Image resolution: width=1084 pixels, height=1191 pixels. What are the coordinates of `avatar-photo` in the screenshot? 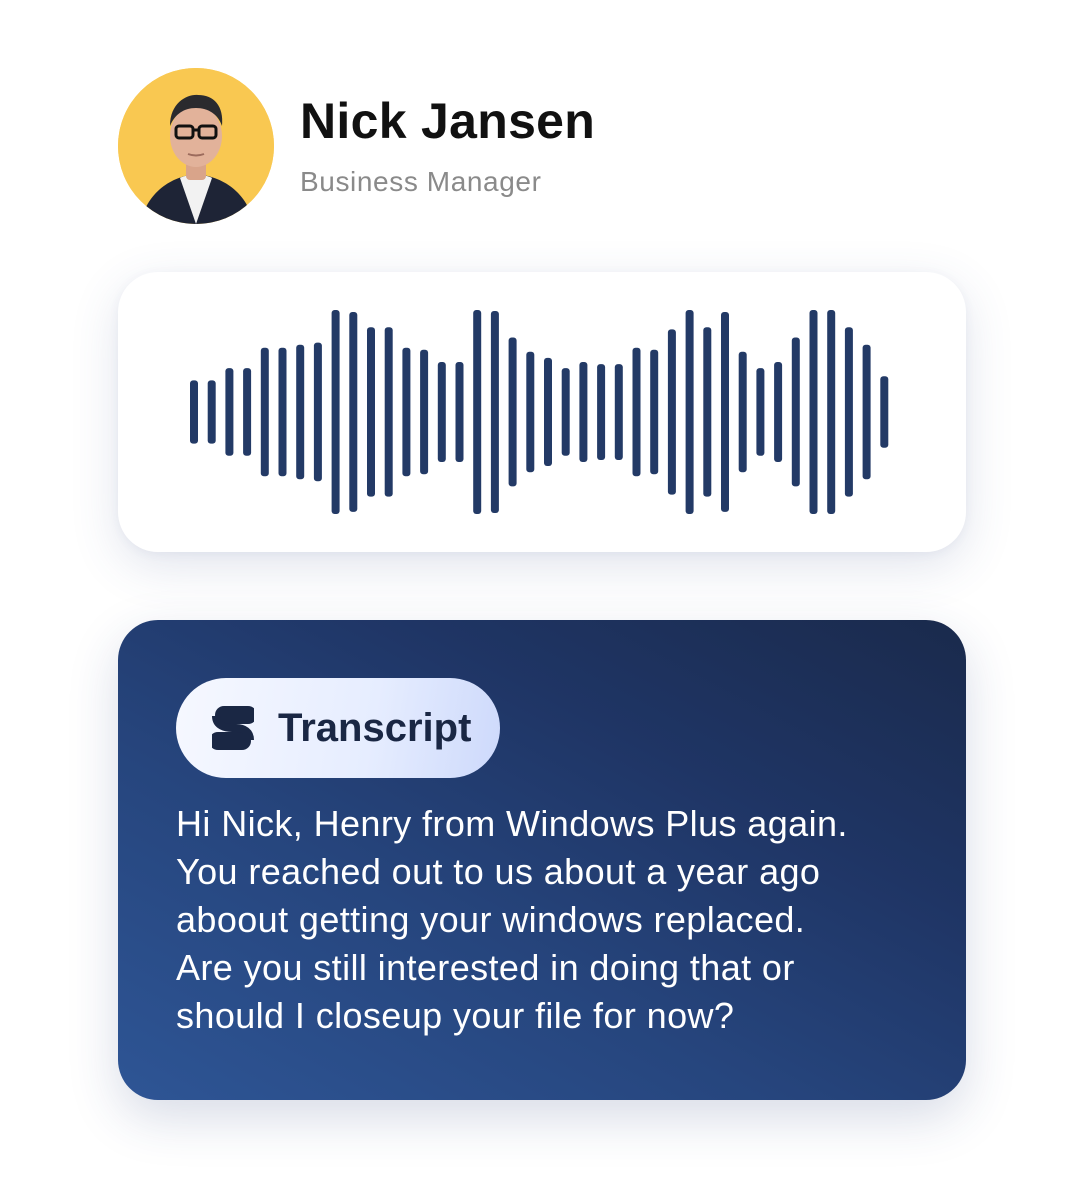 It's located at (196, 146).